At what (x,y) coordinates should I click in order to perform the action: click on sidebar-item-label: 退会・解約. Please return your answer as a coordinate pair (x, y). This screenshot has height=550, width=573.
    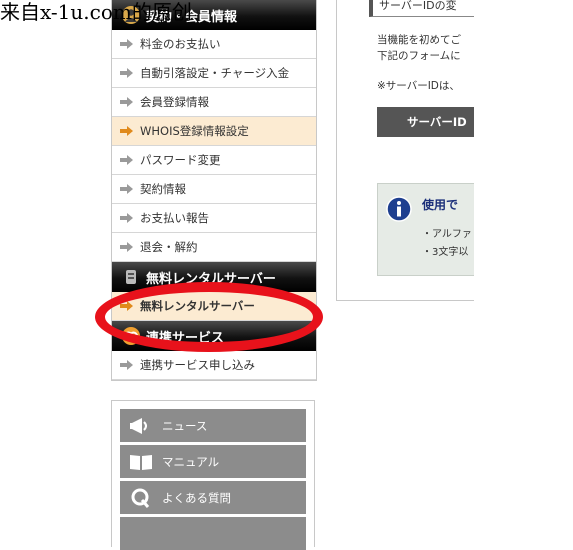
    Looking at the image, I should click on (169, 247).